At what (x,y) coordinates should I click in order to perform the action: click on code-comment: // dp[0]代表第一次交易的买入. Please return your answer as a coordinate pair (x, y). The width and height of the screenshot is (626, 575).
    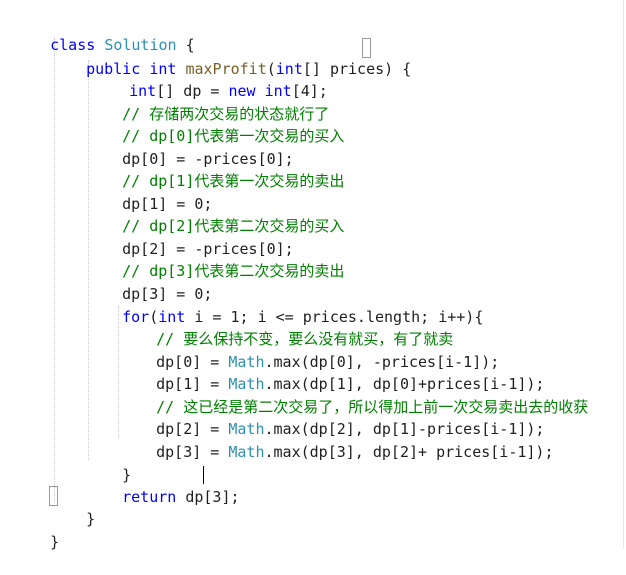
    Looking at the image, I should click on (215, 124).